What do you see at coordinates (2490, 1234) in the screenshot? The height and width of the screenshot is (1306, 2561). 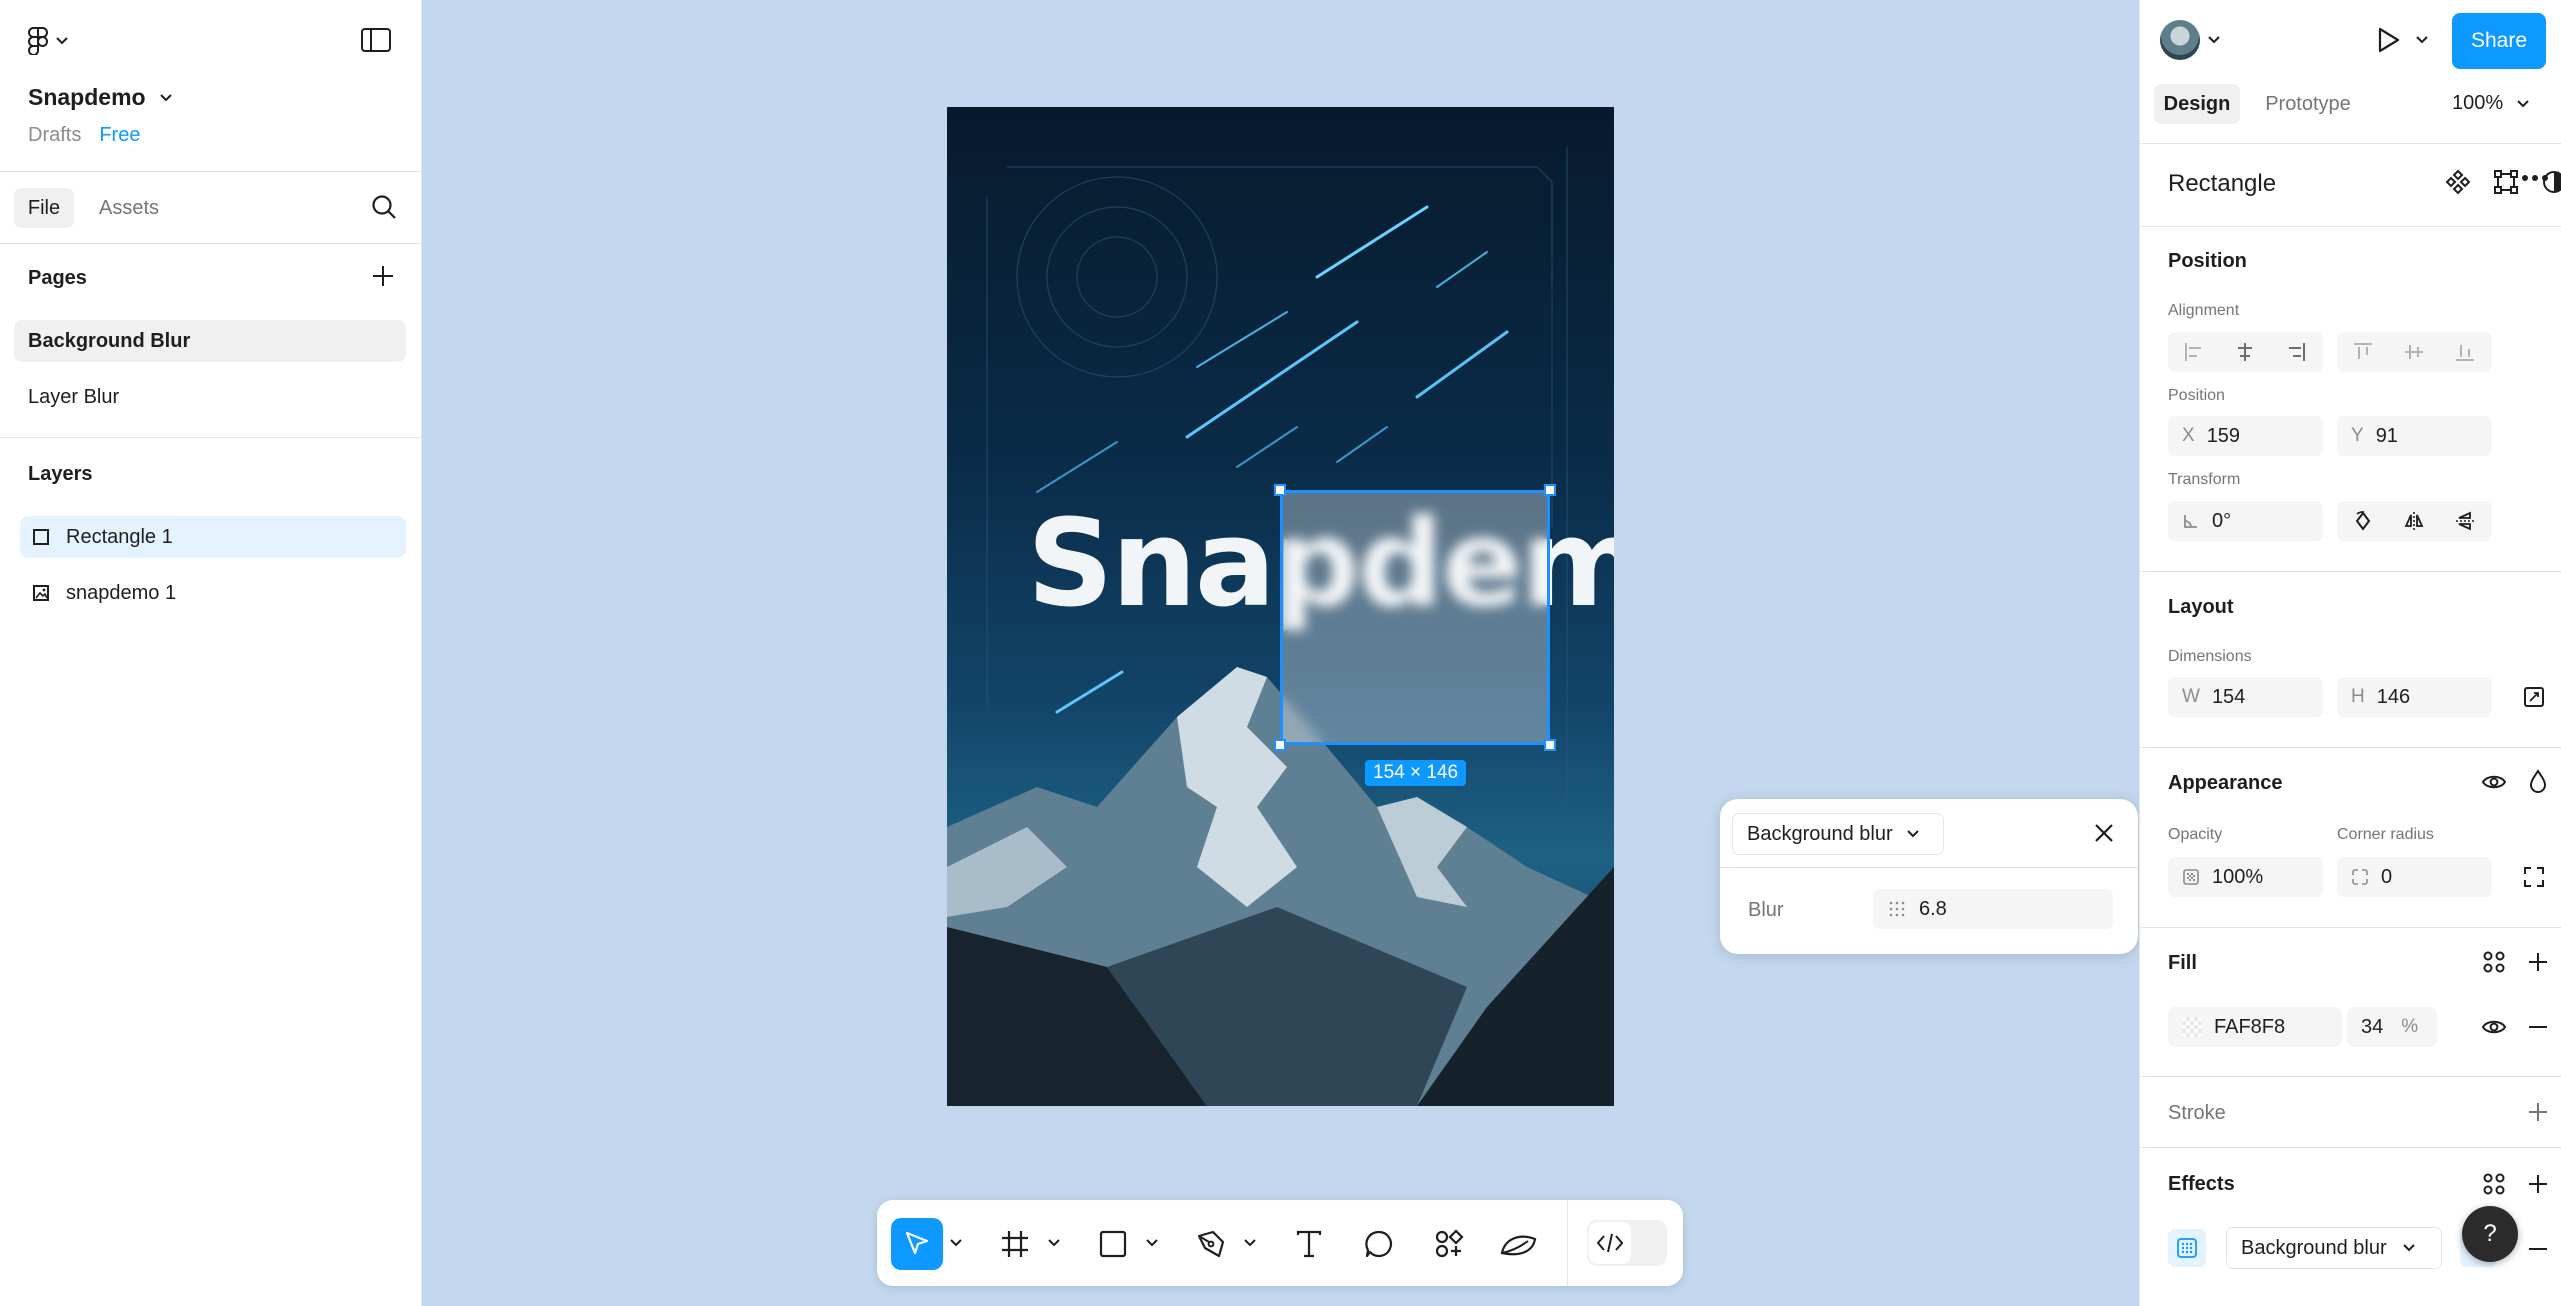 I see `help-button: ?` at bounding box center [2490, 1234].